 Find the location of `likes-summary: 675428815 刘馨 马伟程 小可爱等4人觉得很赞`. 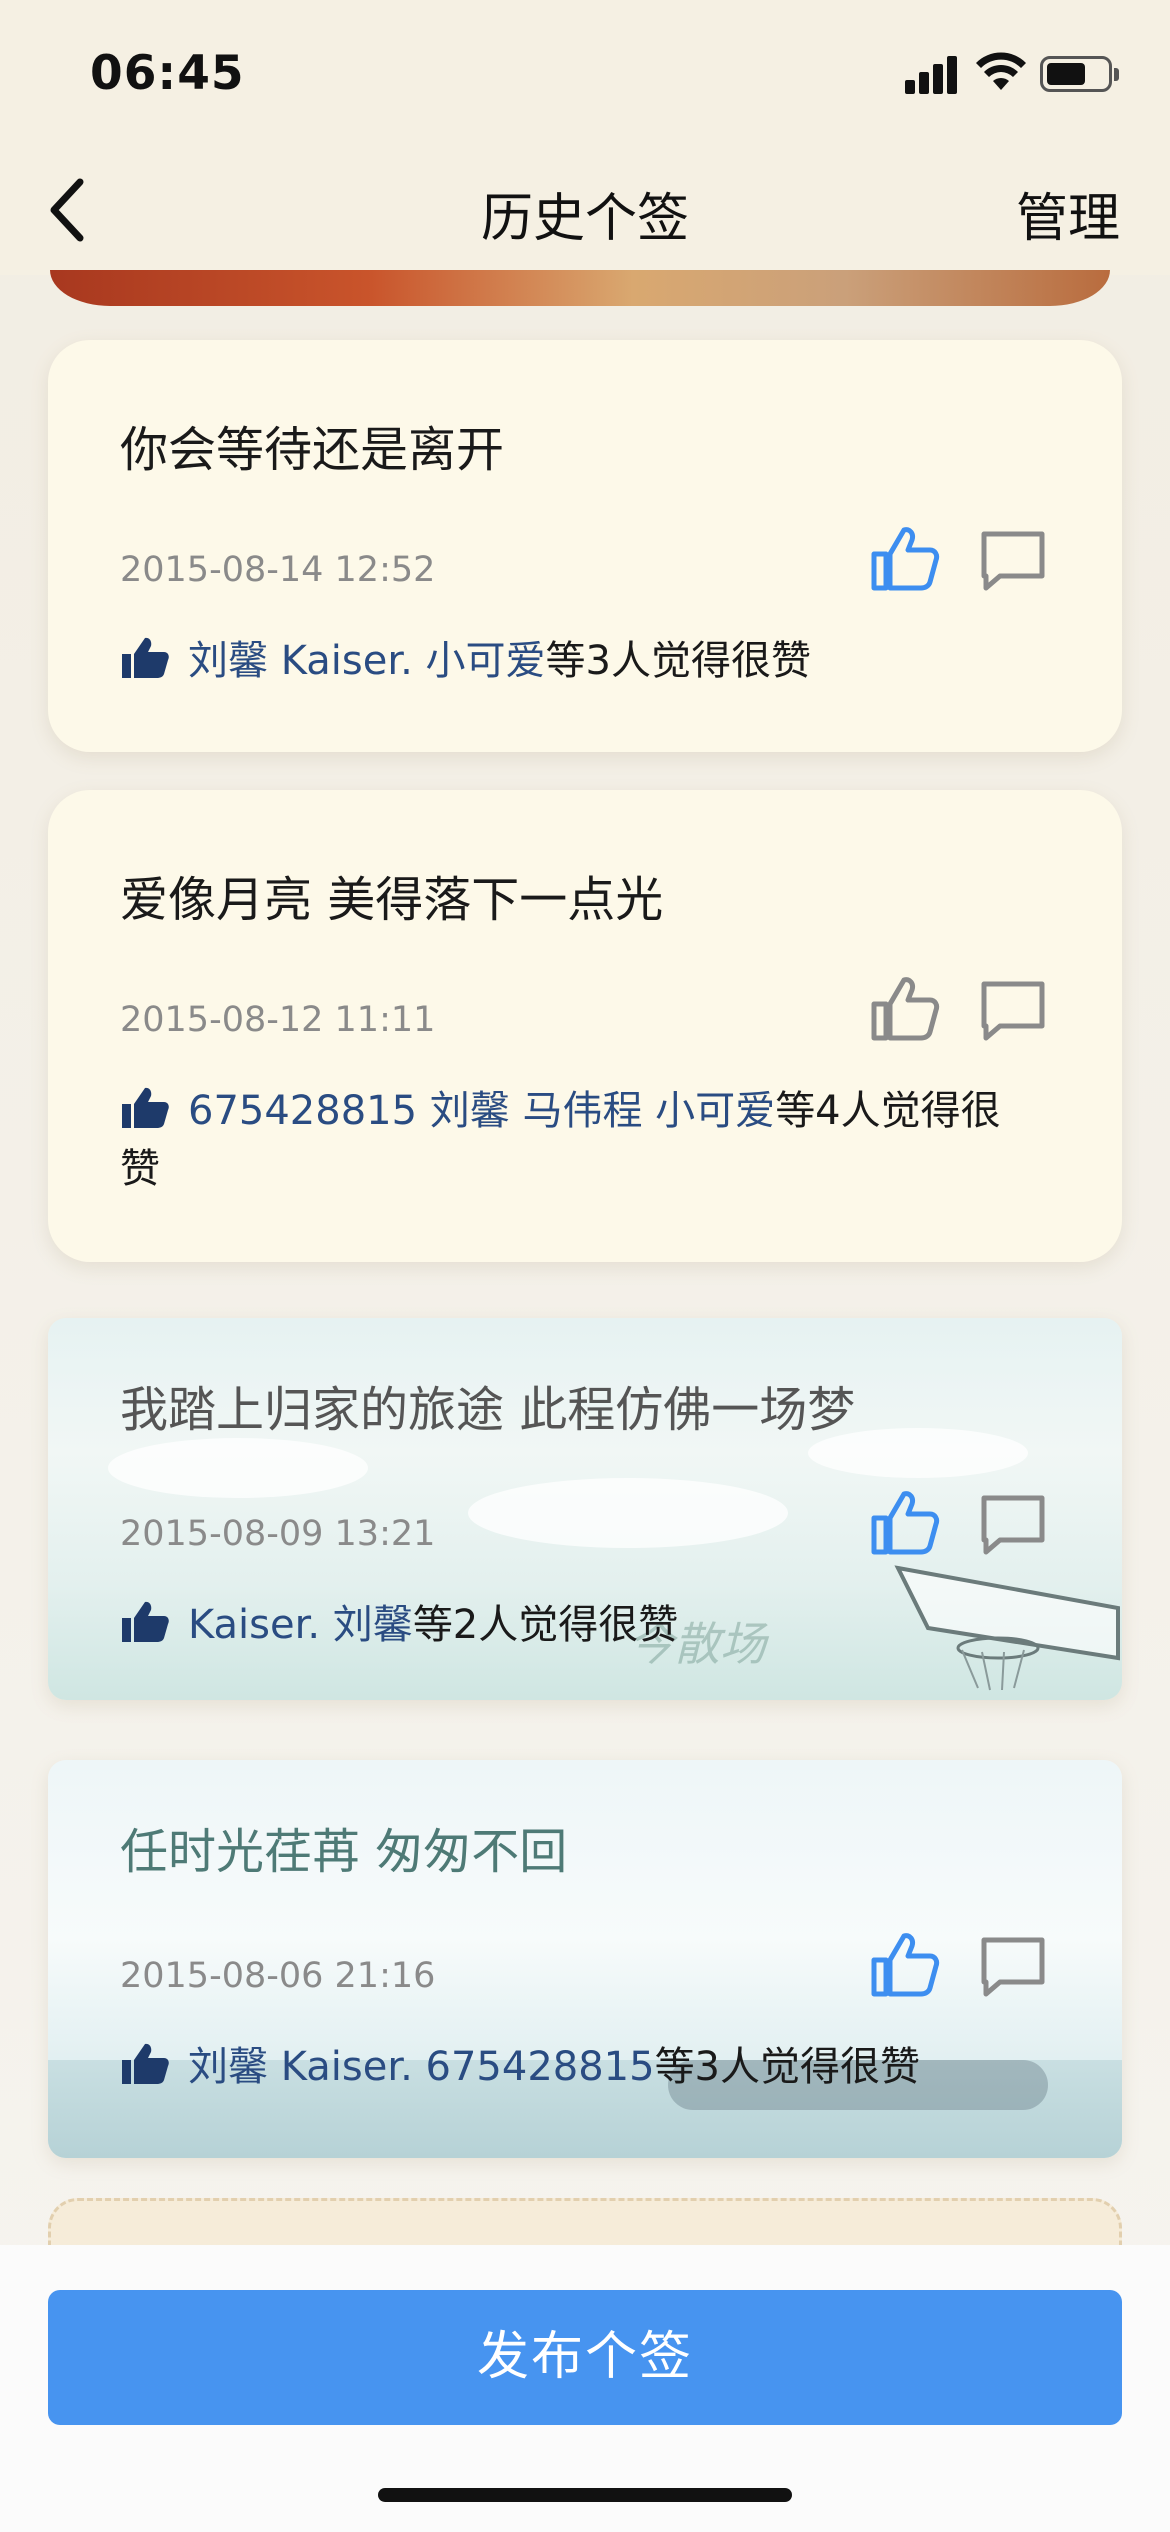

likes-summary: 675428815 刘馨 马伟程 小可爱等4人觉得很赞 is located at coordinates (580, 1140).